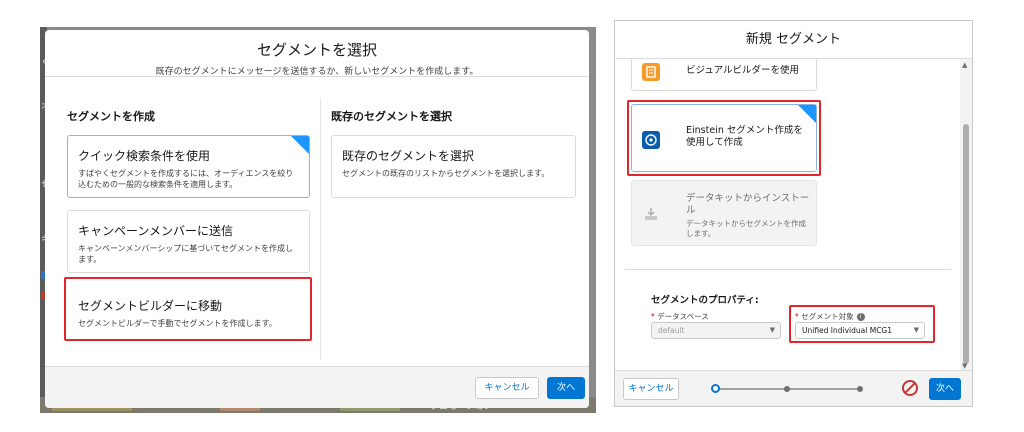  What do you see at coordinates (651, 72) in the screenshot?
I see `builder-icon` at bounding box center [651, 72].